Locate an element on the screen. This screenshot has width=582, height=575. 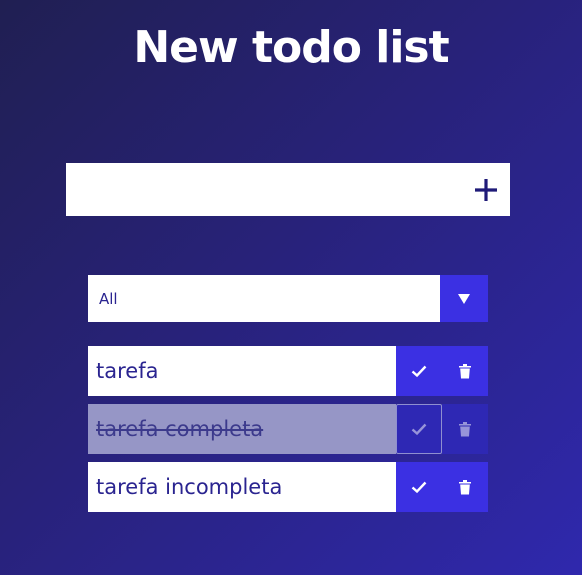
todo-item: tarefa is located at coordinates (288, 371).